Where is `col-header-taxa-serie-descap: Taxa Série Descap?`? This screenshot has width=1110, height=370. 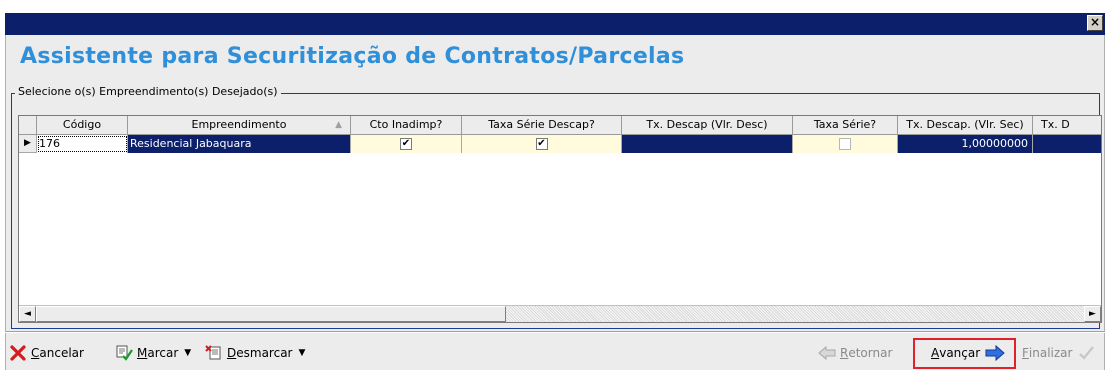
col-header-taxa-serie-descap: Taxa Série Descap? is located at coordinates (542, 125).